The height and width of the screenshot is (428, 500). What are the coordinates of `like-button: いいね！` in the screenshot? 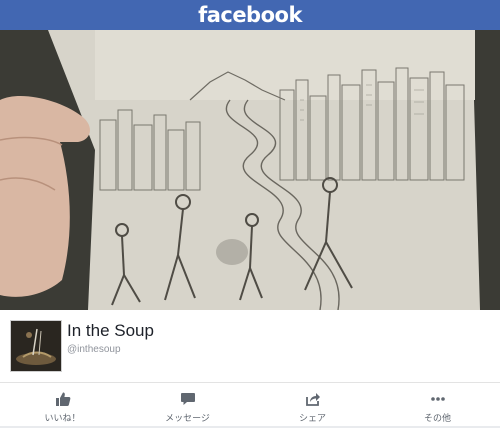 It's located at (62, 405).